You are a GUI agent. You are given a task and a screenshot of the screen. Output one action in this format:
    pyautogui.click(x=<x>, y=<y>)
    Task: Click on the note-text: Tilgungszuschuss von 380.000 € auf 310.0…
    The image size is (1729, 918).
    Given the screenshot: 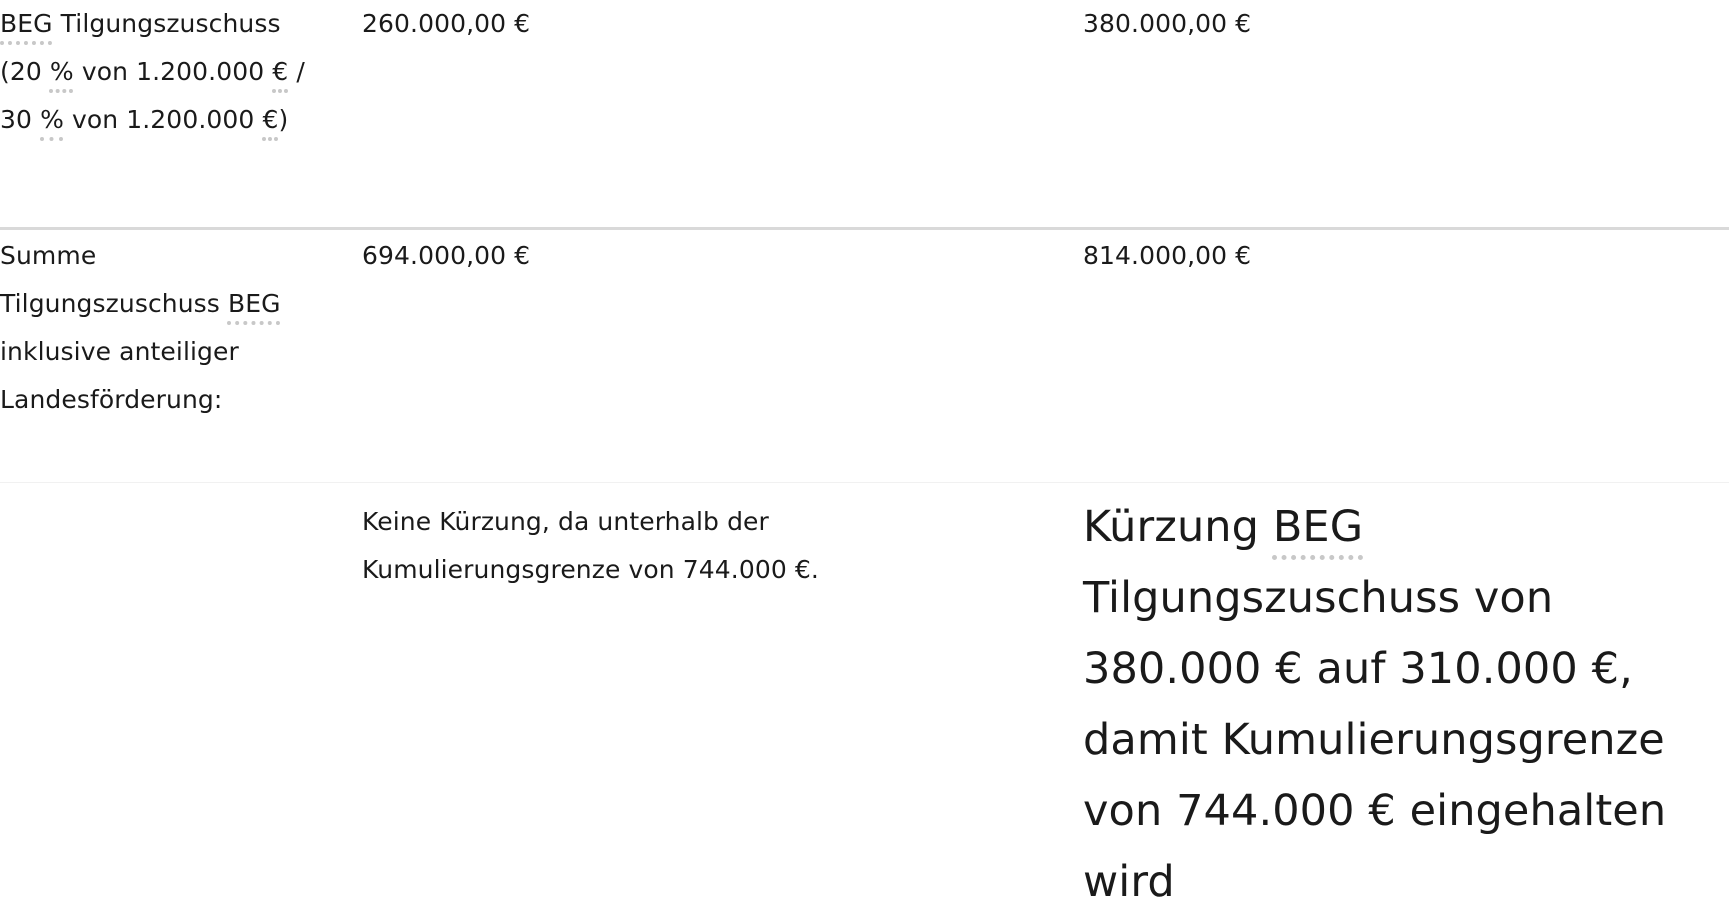 What is the action you would take?
    pyautogui.click(x=1375, y=740)
    